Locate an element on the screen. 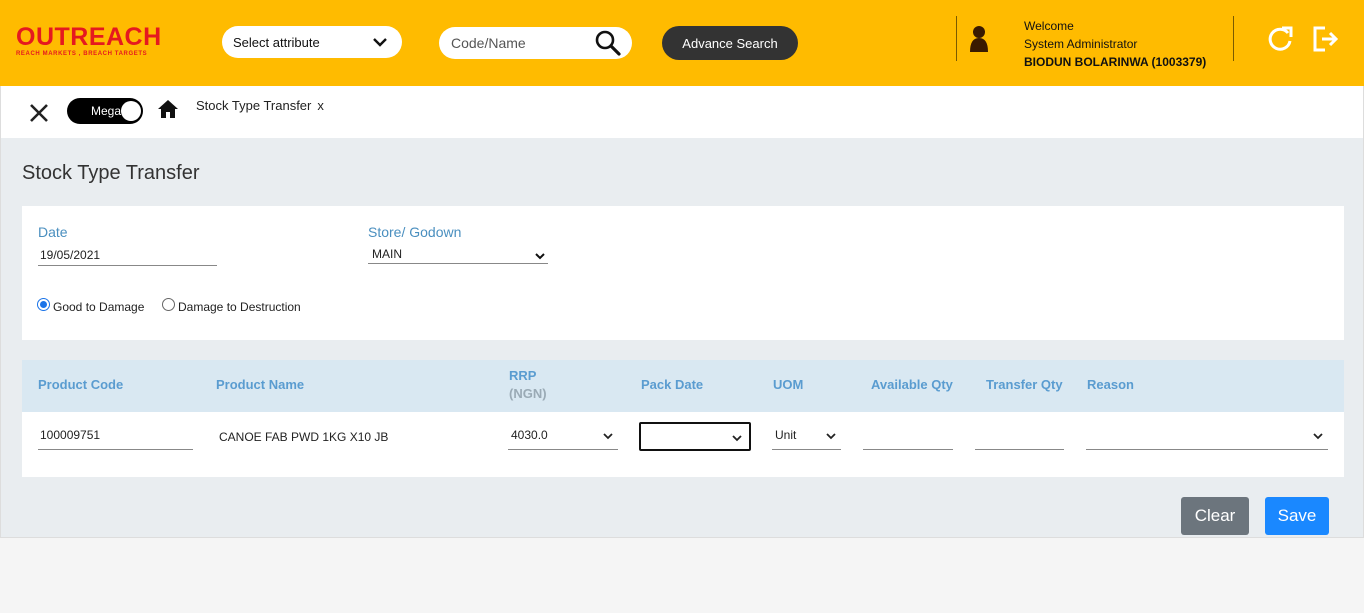 The width and height of the screenshot is (1364, 613). advance-search-button: Advance Search is located at coordinates (730, 43).